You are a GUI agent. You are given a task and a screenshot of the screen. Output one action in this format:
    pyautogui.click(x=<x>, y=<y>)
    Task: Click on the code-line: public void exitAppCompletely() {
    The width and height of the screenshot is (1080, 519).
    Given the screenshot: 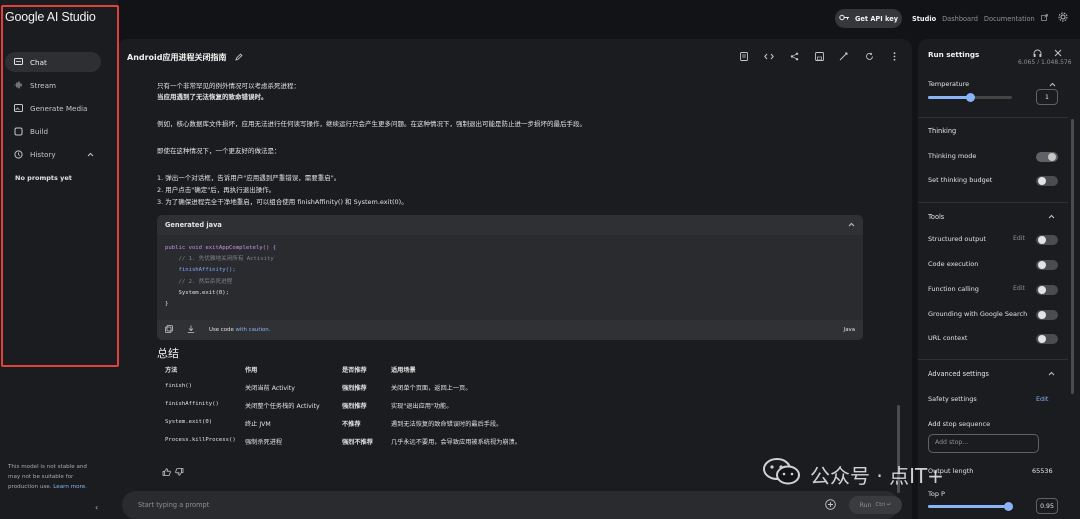 What is the action you would take?
    pyautogui.click(x=221, y=248)
    